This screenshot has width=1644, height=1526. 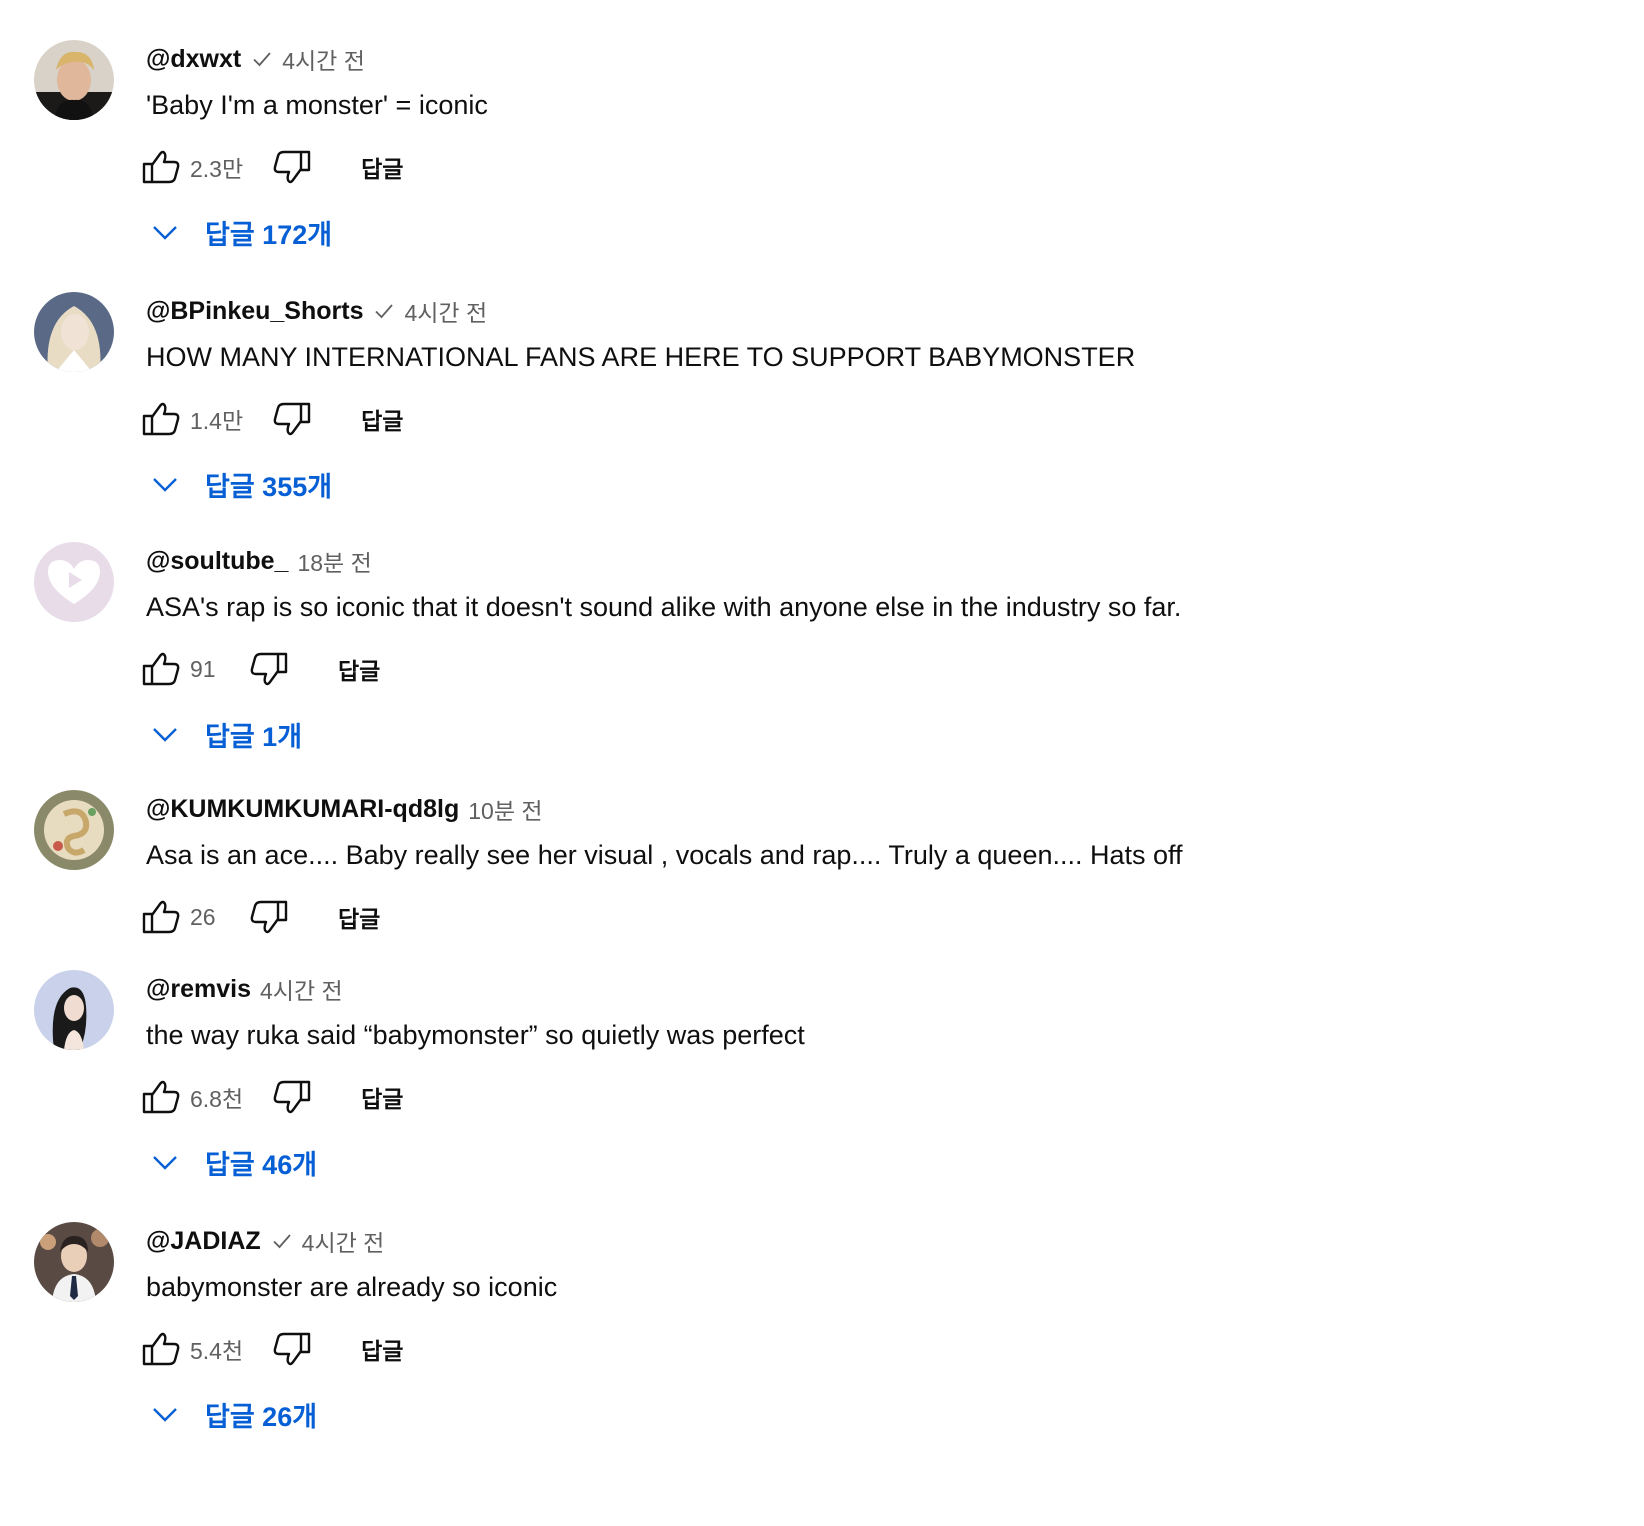 What do you see at coordinates (269, 486) in the screenshot?
I see `replies-count-label: 답글 355개` at bounding box center [269, 486].